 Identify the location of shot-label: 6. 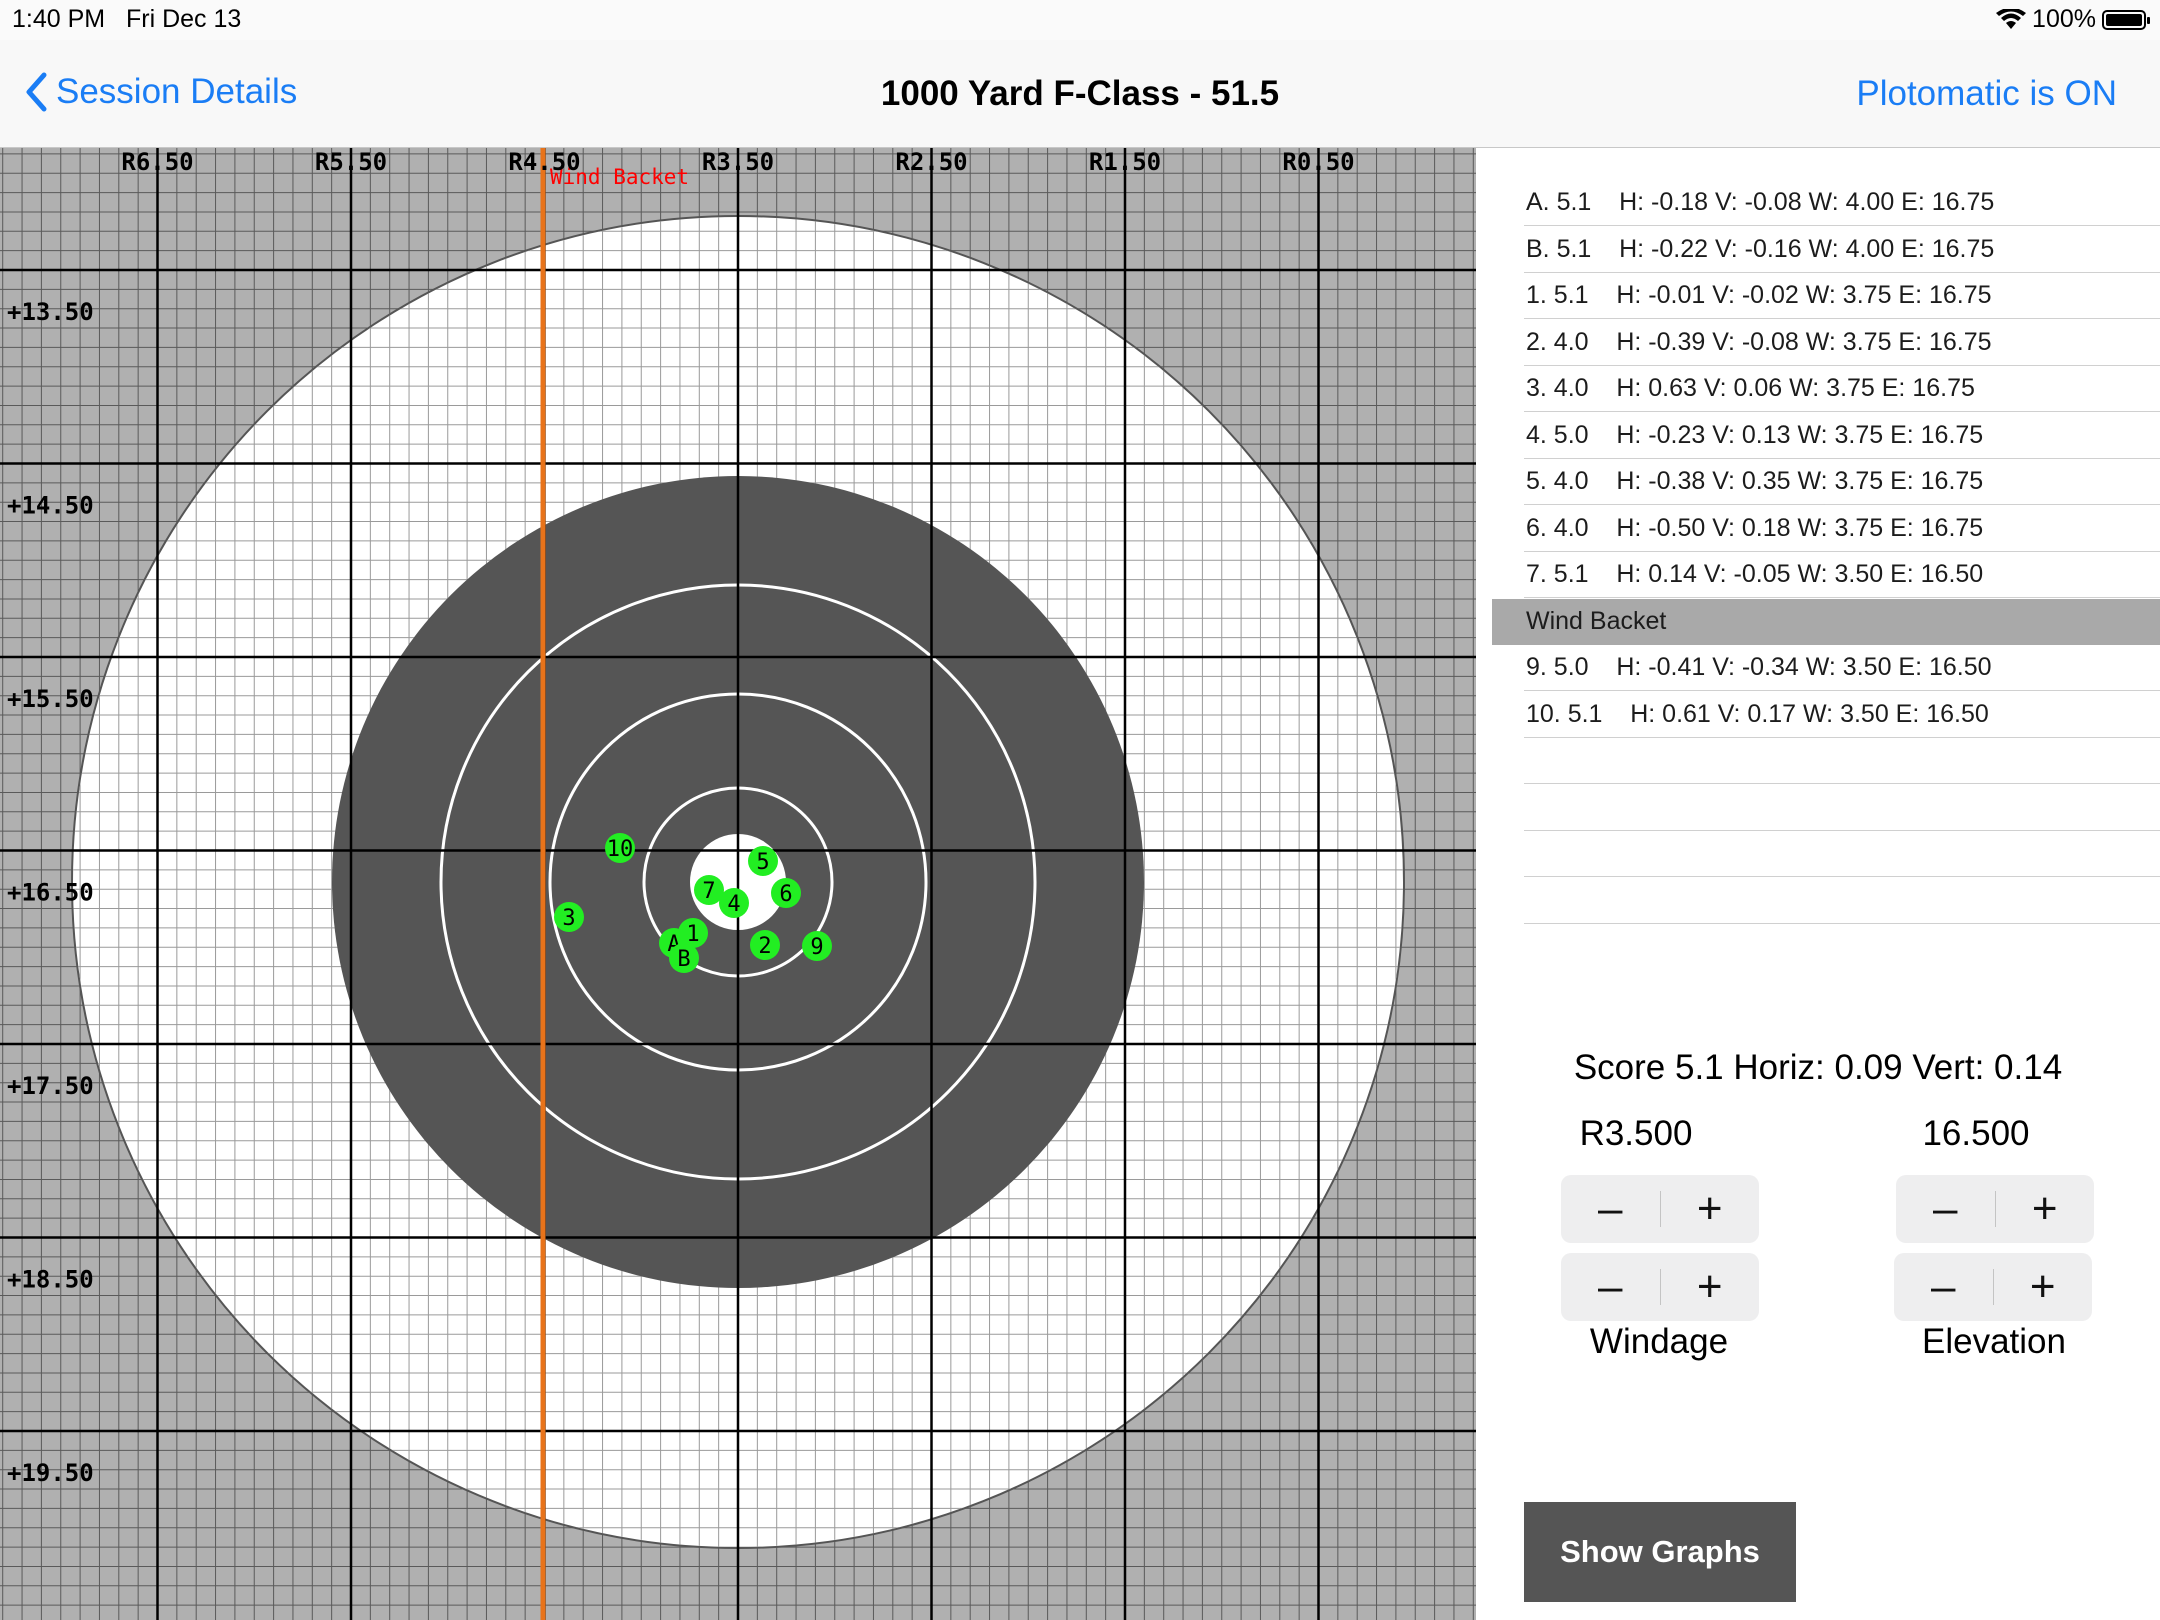
(785, 894).